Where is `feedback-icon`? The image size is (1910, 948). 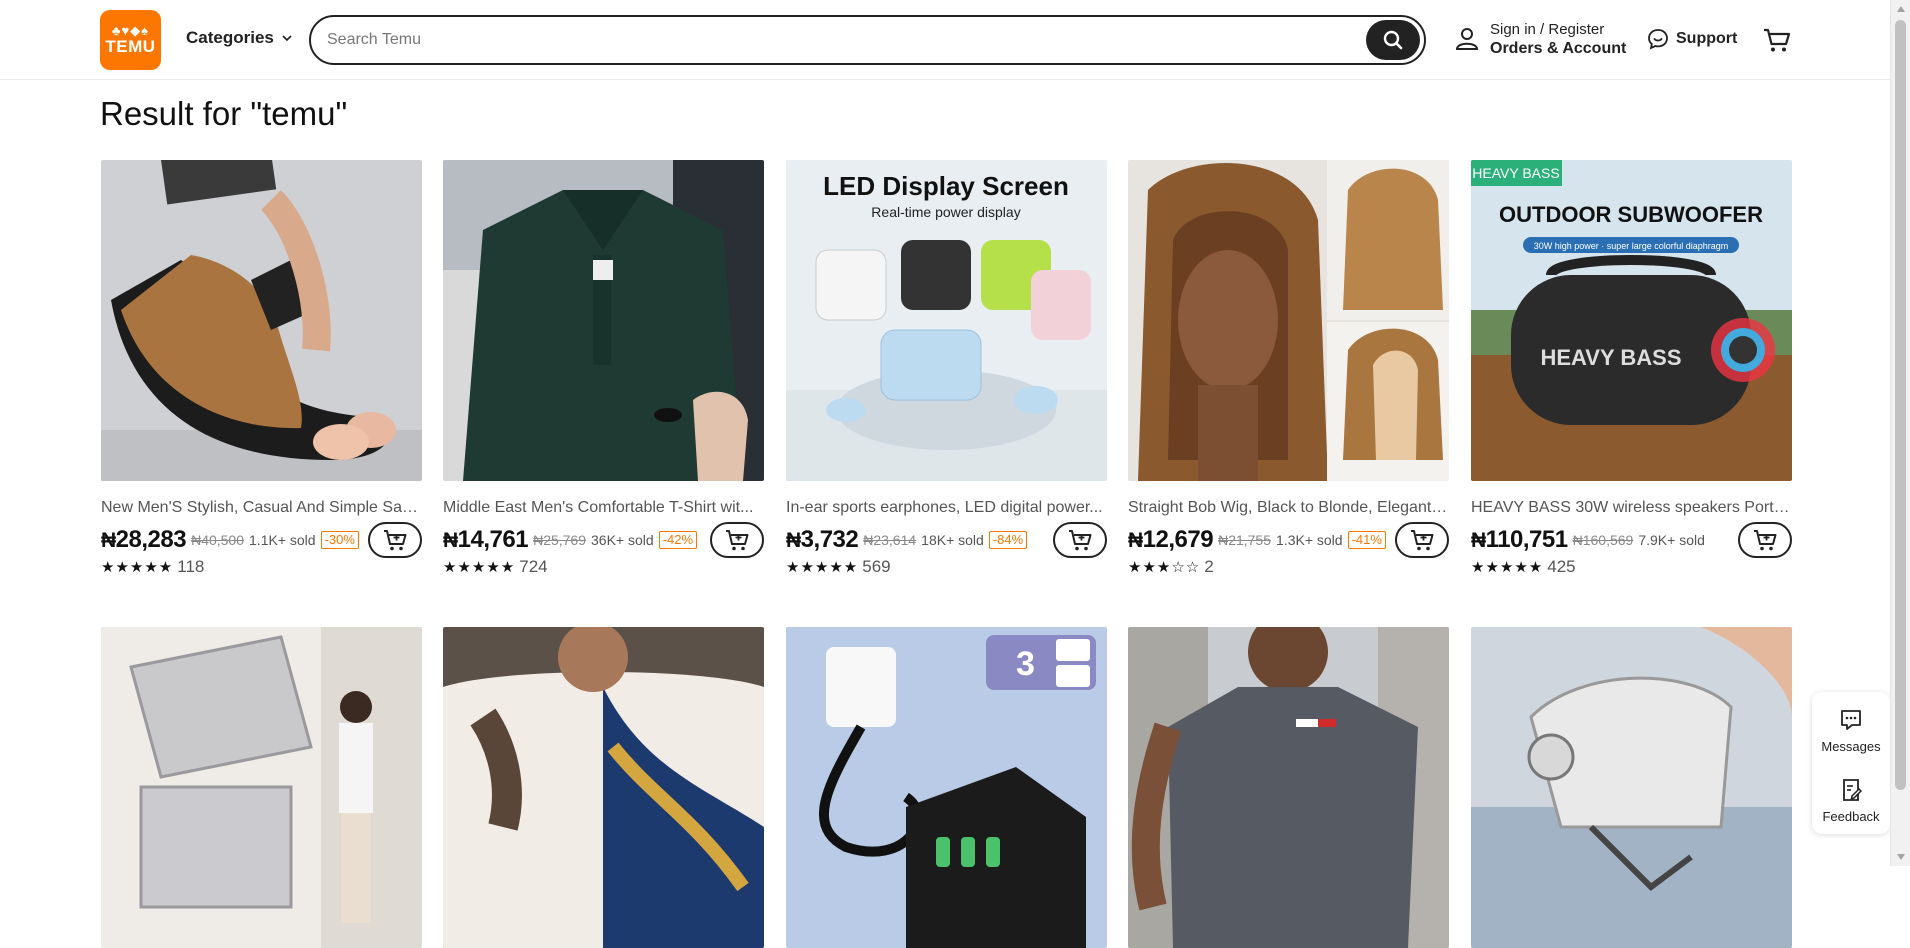 feedback-icon is located at coordinates (1853, 789).